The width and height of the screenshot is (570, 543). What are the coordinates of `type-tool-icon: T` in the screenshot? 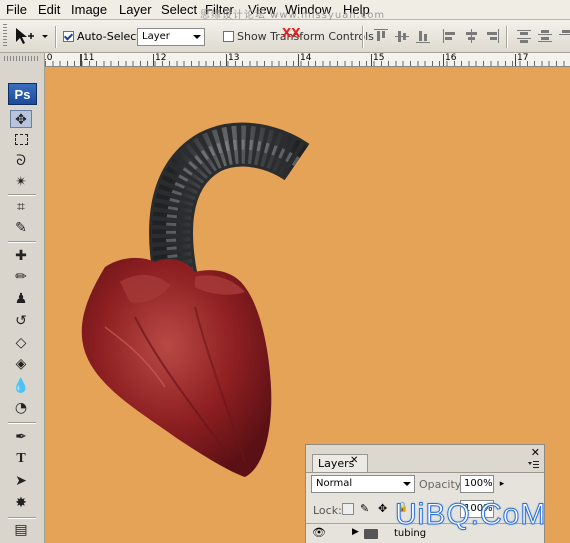 It's located at (21, 459).